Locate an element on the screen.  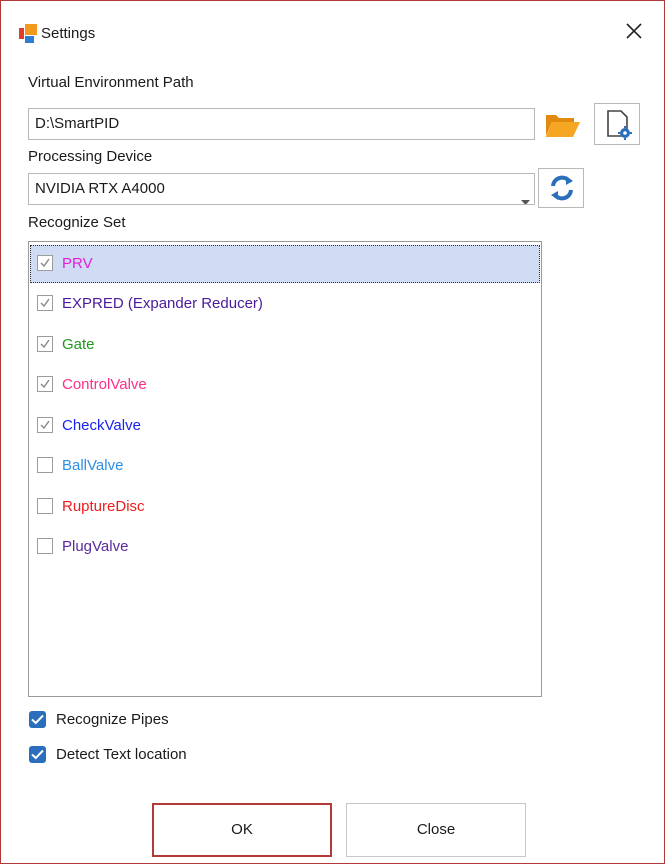
refresh-devices-button is located at coordinates (561, 188).